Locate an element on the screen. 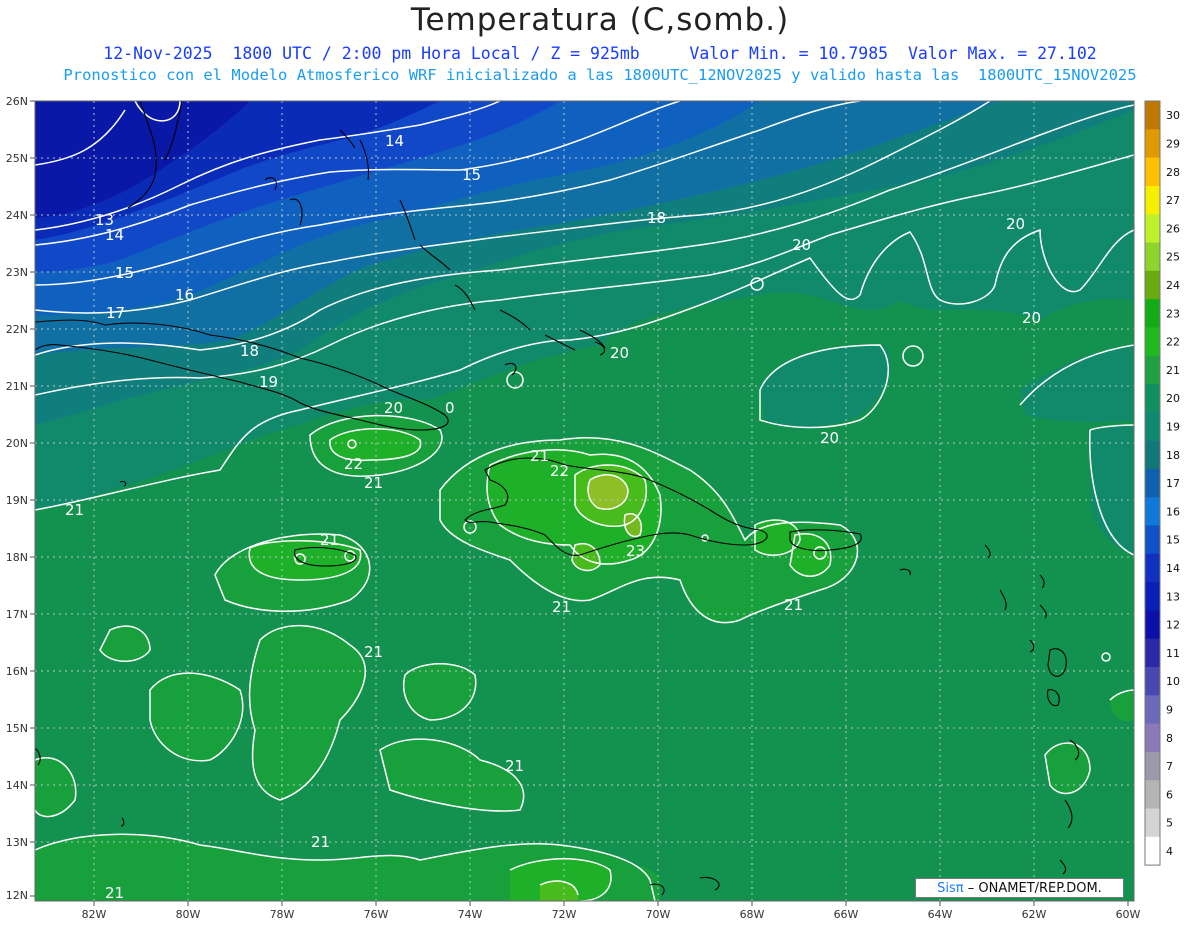 The height and width of the screenshot is (927, 1200). colorbar-label: 15 is located at coordinates (1173, 540).